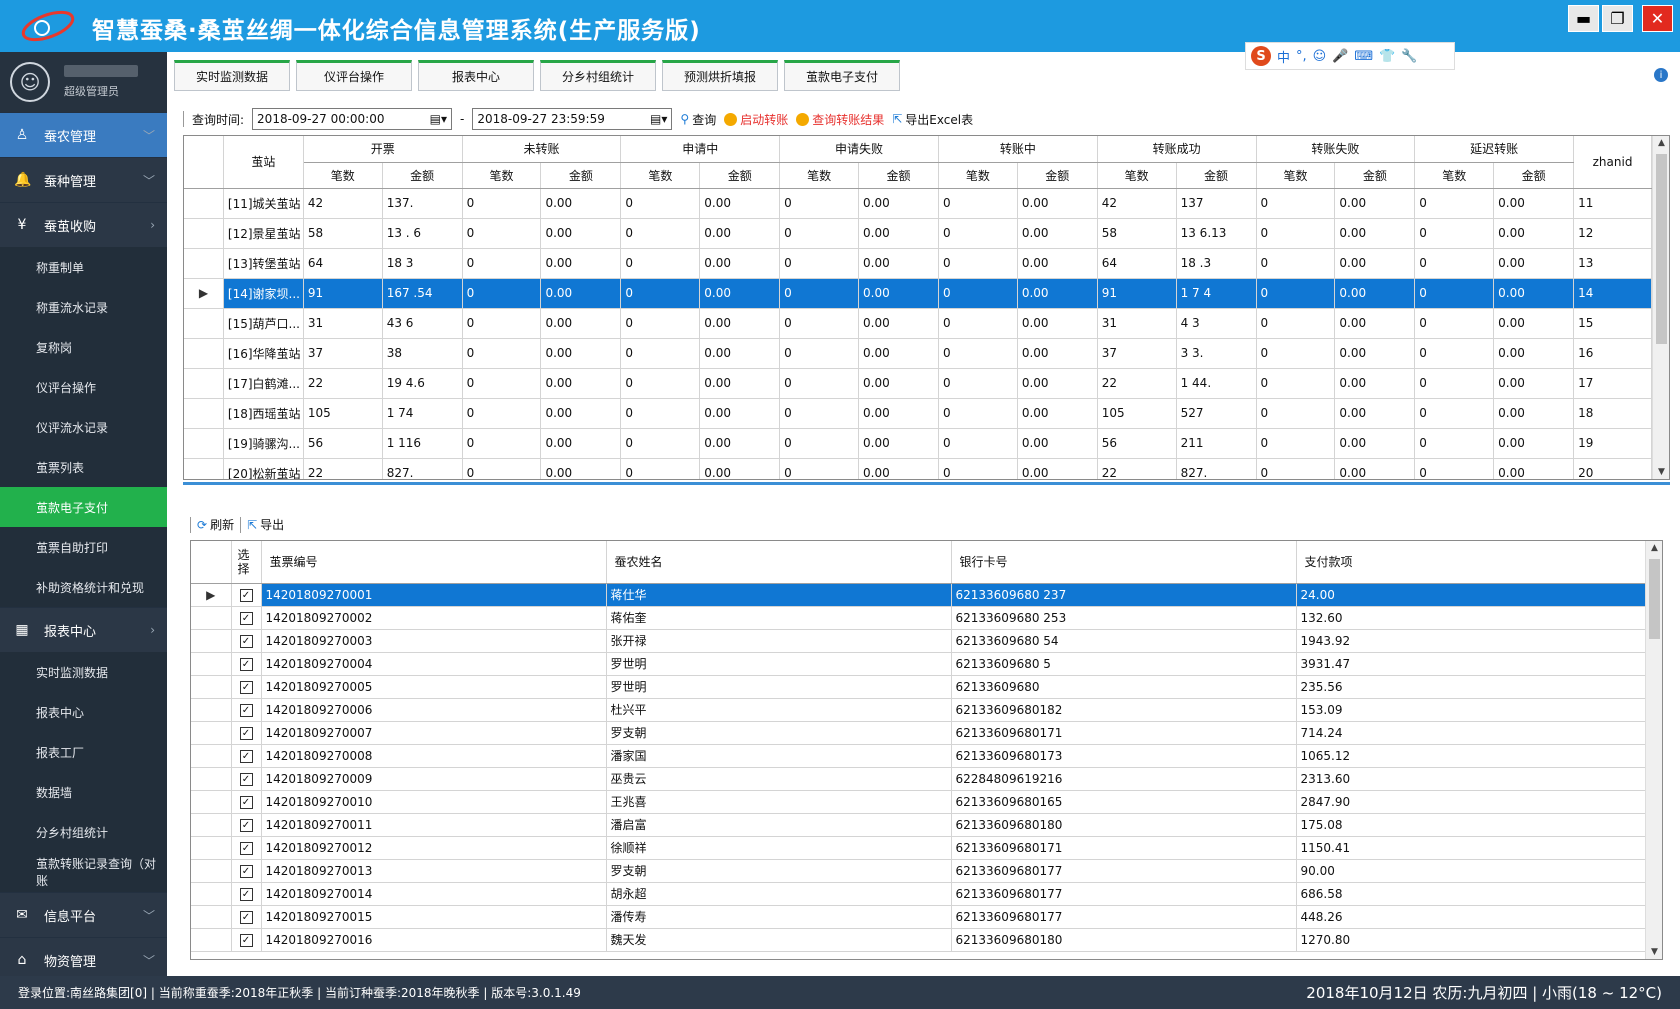 This screenshot has height=1009, width=1680. Describe the element at coordinates (1124, 802) in the screenshot. I see `card-cell: 62133609680165` at that location.